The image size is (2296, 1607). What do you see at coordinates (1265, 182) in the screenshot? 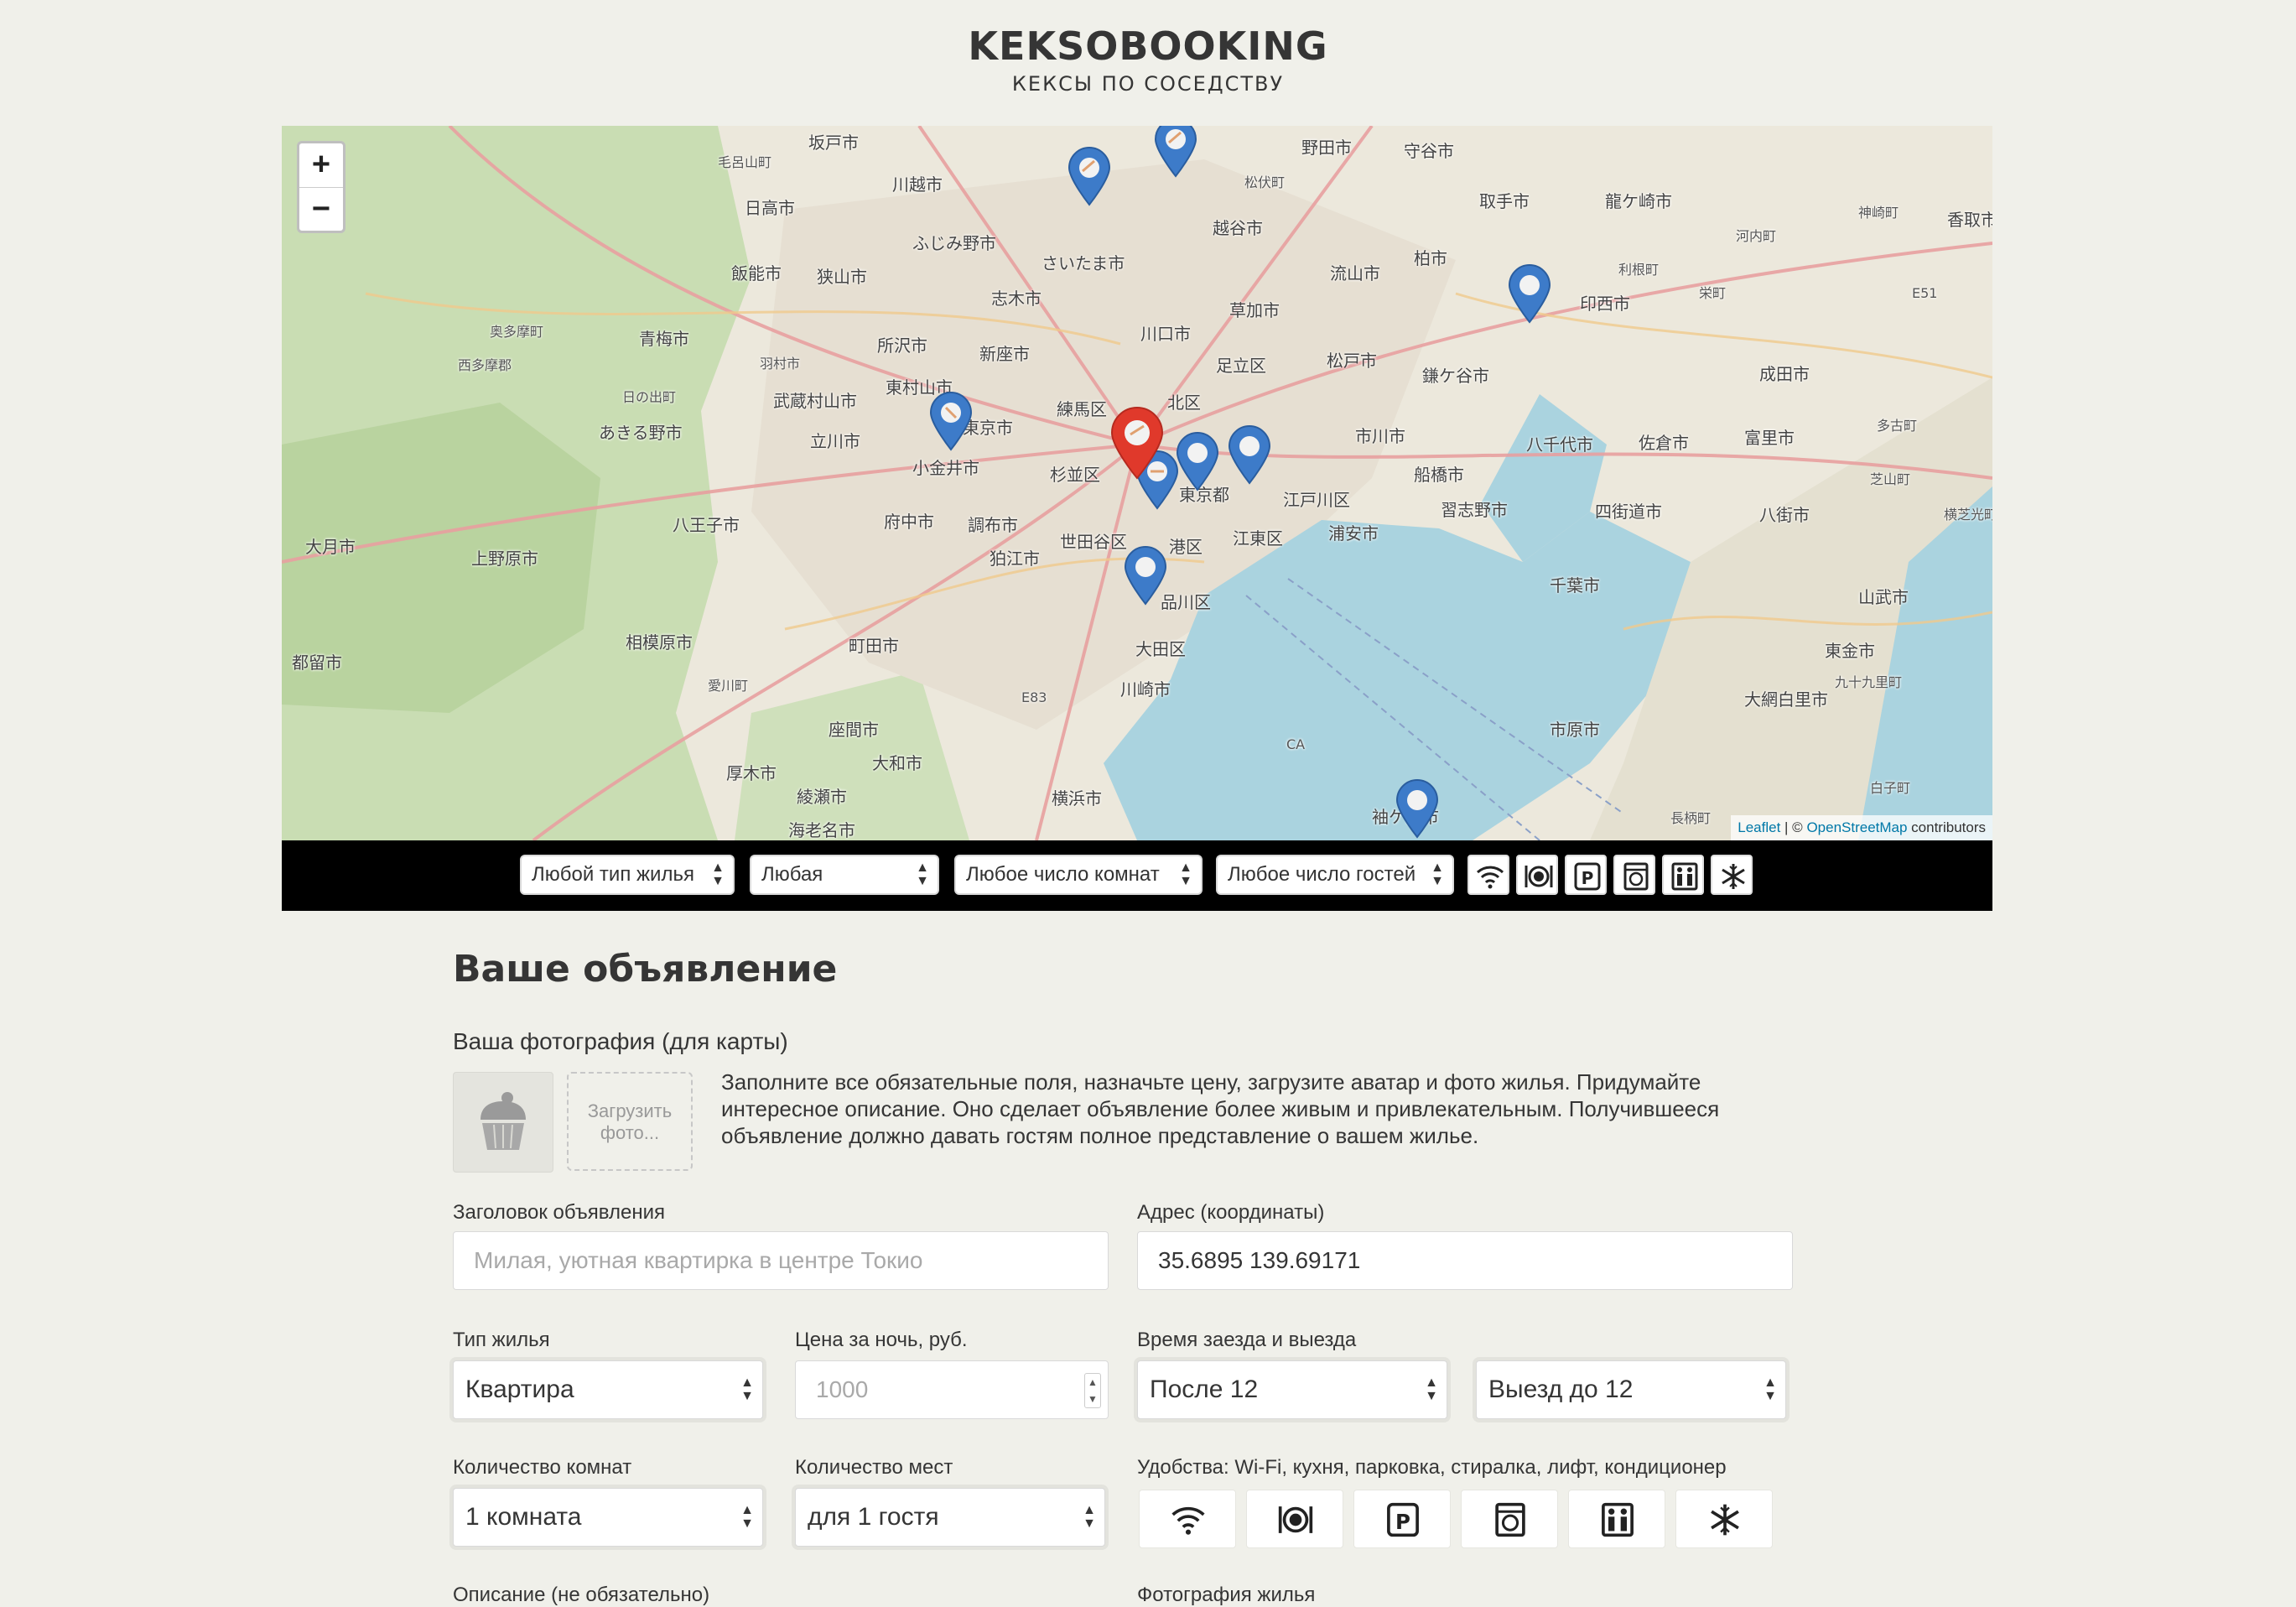
I see `map-place-label: 松伏町` at bounding box center [1265, 182].